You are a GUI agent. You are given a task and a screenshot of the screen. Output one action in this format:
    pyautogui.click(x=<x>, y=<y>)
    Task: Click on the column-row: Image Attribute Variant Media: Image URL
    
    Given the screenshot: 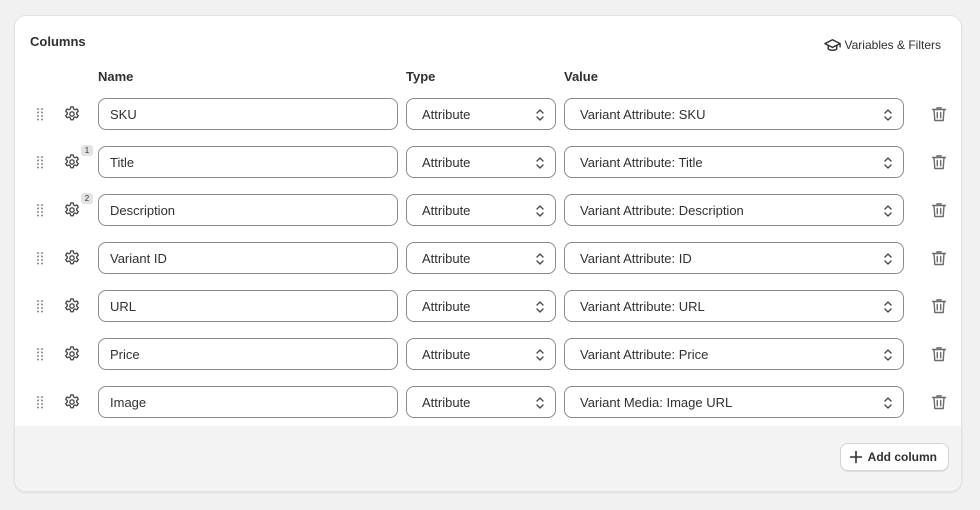 What is the action you would take?
    pyautogui.click(x=488, y=403)
    